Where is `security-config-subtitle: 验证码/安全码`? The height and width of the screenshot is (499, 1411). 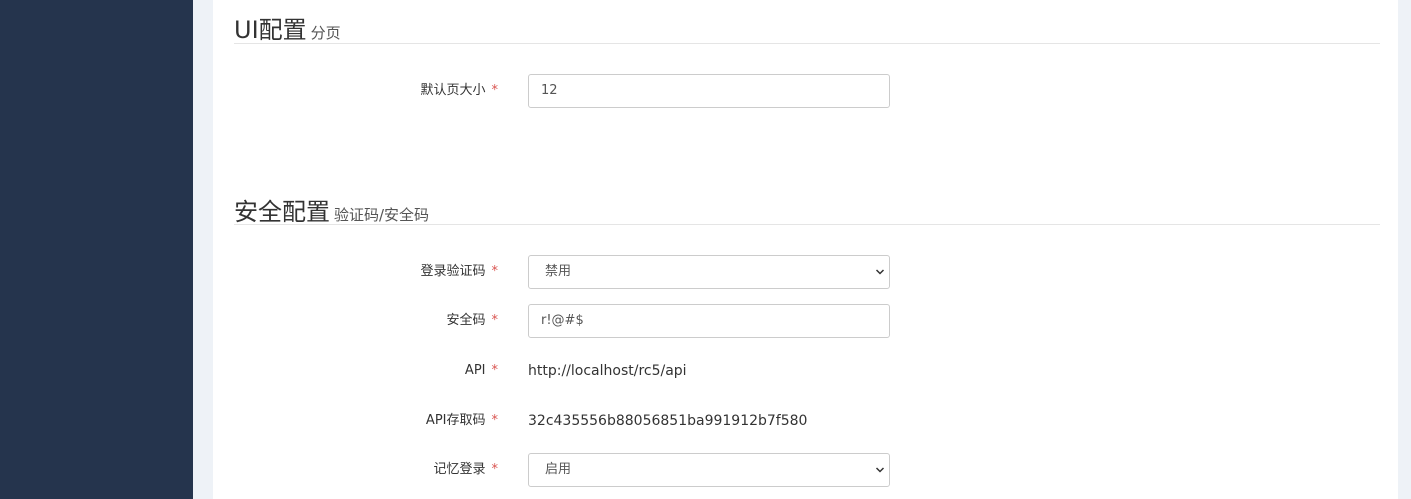 security-config-subtitle: 验证码/安全码 is located at coordinates (382, 215).